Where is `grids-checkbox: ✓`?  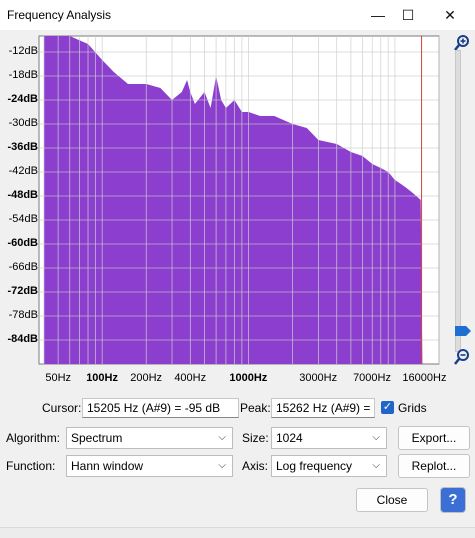
grids-checkbox: ✓ is located at coordinates (387, 407).